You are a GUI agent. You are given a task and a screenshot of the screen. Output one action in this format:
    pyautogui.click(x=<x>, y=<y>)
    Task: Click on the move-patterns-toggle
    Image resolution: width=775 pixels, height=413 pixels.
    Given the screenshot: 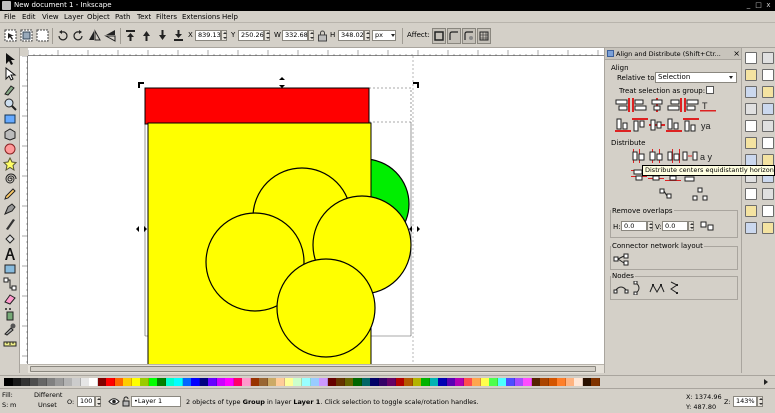 What is the action you would take?
    pyautogui.click(x=484, y=36)
    